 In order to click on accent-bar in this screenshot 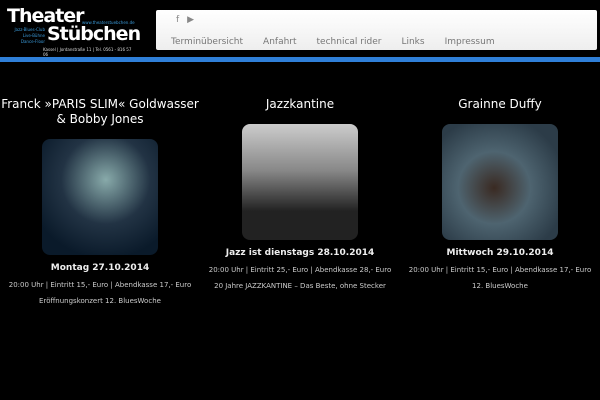, I will do `click(300, 59)`.